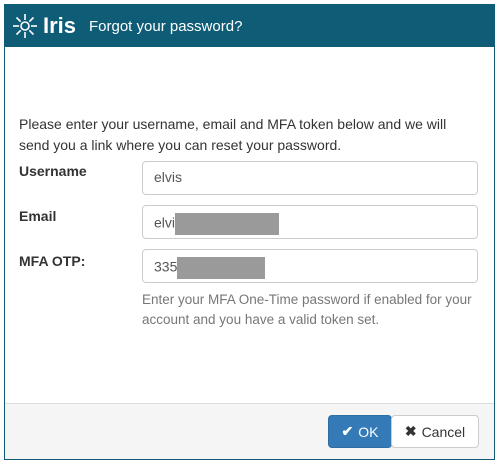  I want to click on username-input: elvis, so click(310, 178).